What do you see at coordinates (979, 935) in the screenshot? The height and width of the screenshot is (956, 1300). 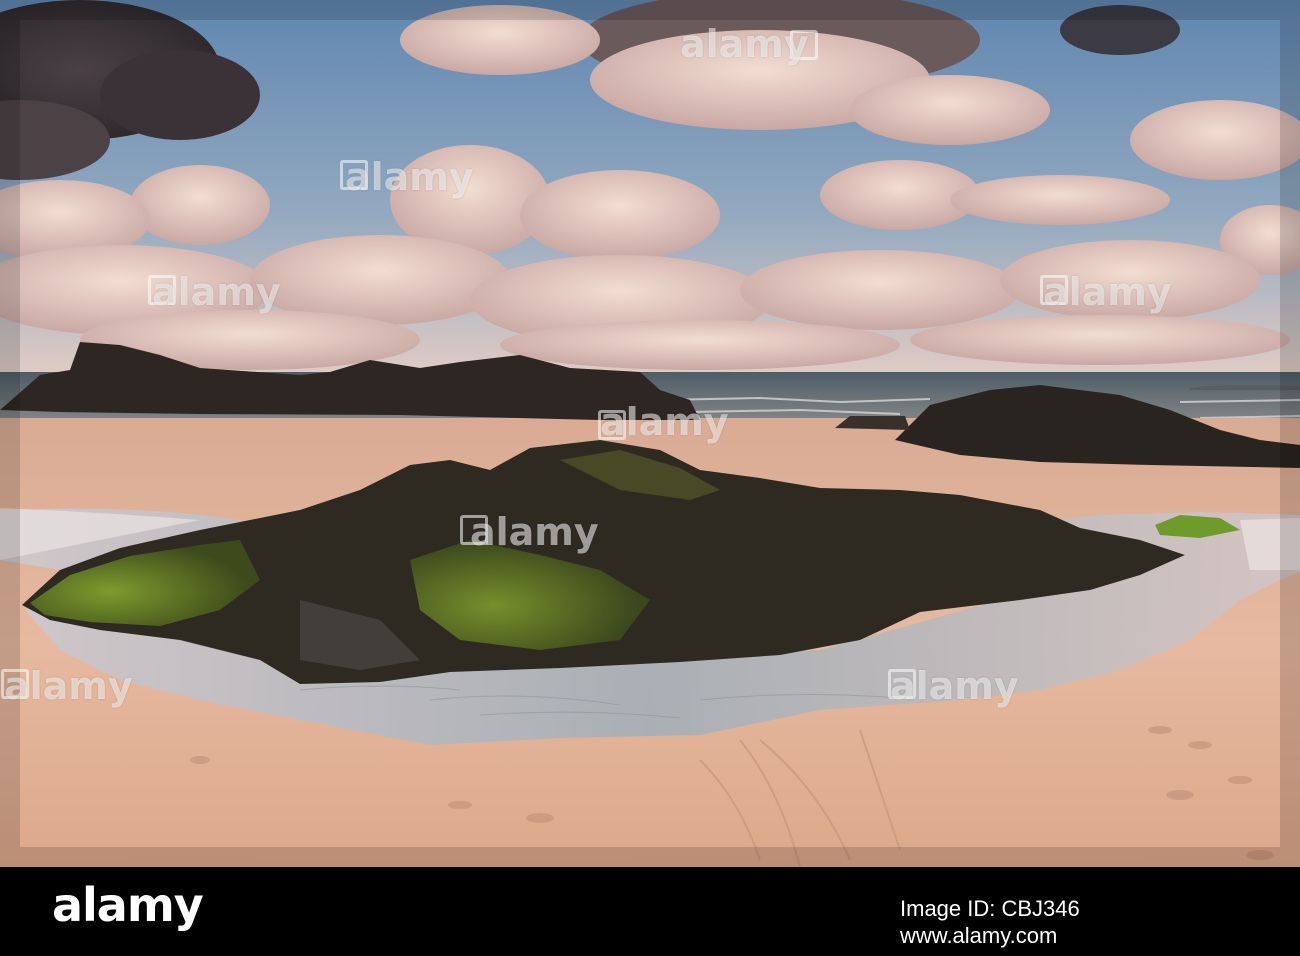 I see `site-url-text: www.alamy.com` at bounding box center [979, 935].